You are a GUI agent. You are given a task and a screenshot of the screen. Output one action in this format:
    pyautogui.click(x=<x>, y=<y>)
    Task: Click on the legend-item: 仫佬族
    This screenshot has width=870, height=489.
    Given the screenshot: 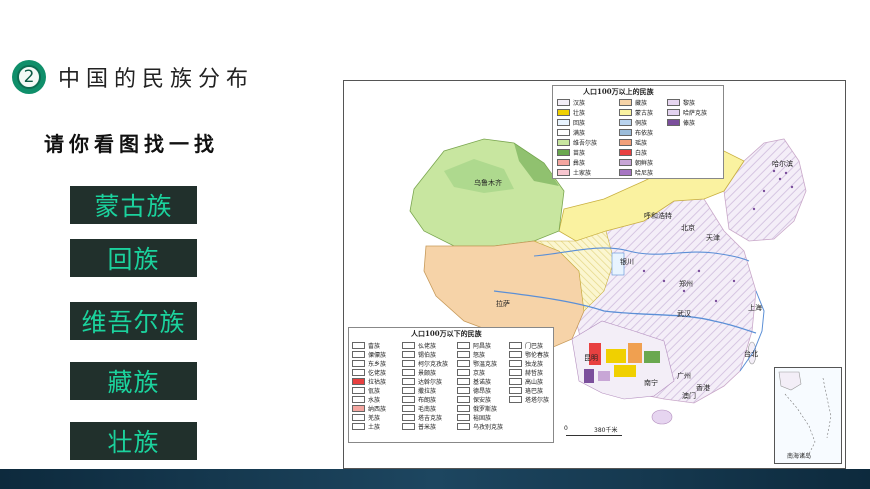 What is the action you would take?
    pyautogui.click(x=419, y=345)
    